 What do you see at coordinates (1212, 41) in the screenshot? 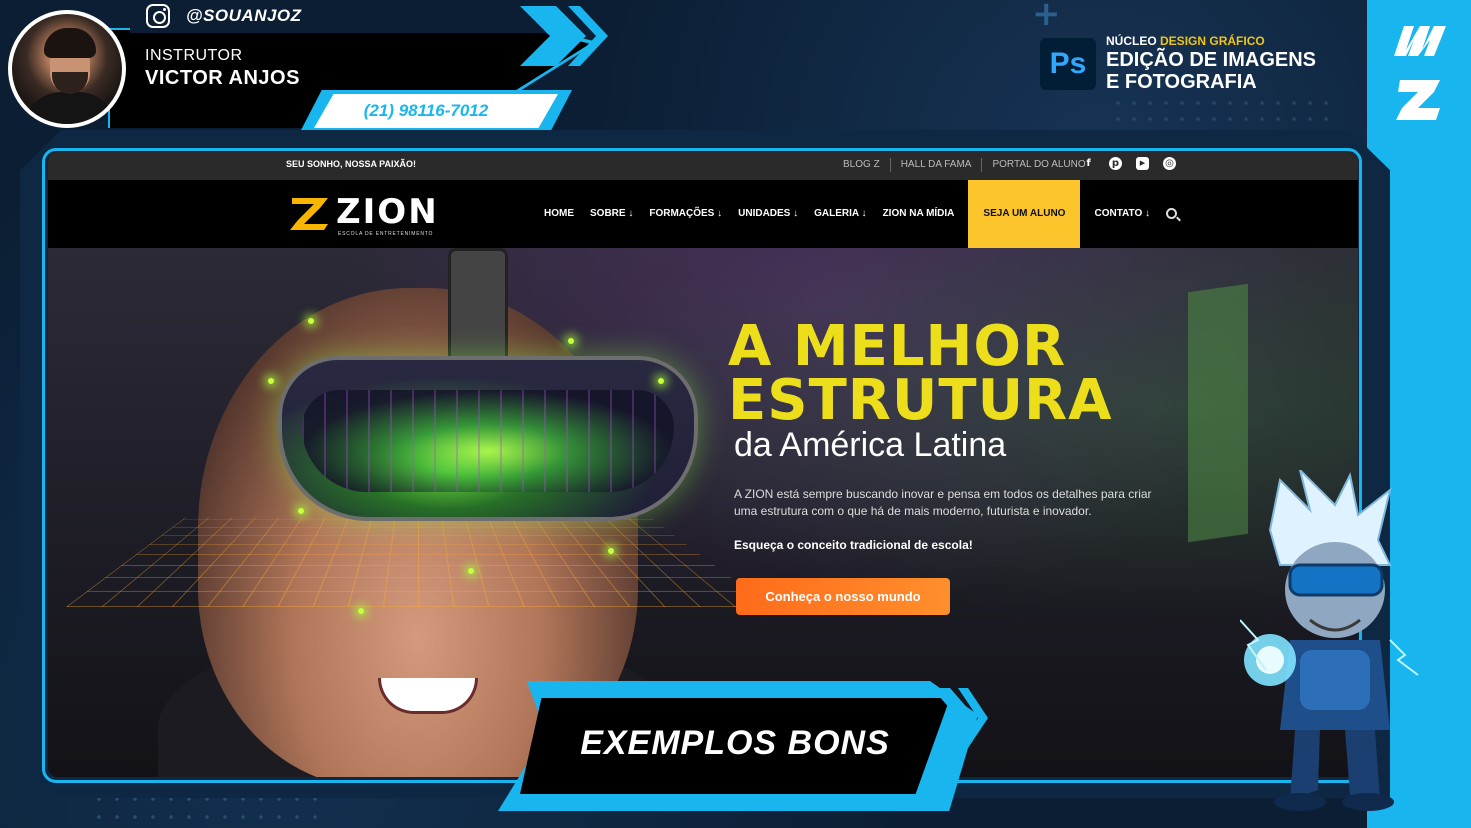
I see `course-highlight: DESIGN GRÁFICO` at bounding box center [1212, 41].